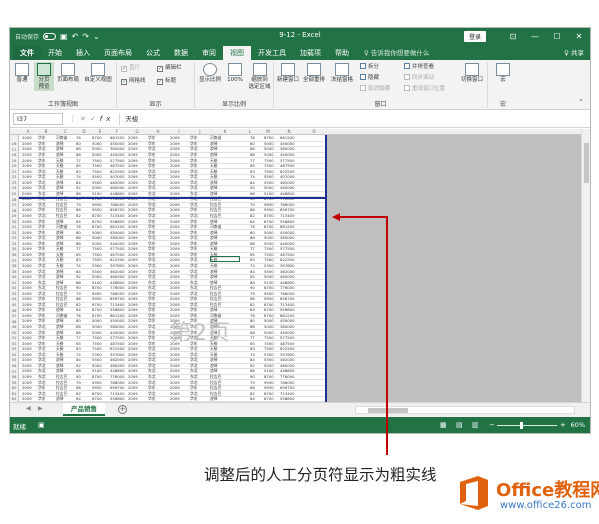 The height and width of the screenshot is (524, 599). Describe the element at coordinates (252, 221) in the screenshot. I see `table-cell: 64` at that location.